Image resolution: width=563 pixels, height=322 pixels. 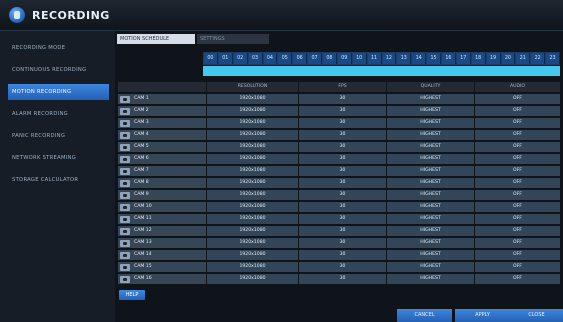 What do you see at coordinates (300, 58) in the screenshot?
I see `hour-cell: 06` at bounding box center [300, 58].